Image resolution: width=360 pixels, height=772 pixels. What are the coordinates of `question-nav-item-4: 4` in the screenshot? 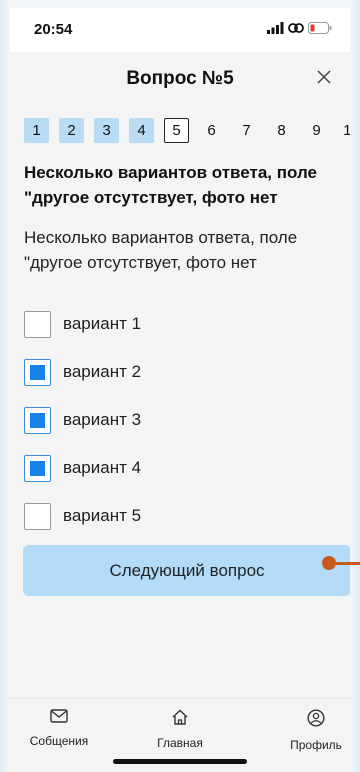 It's located at (141, 130).